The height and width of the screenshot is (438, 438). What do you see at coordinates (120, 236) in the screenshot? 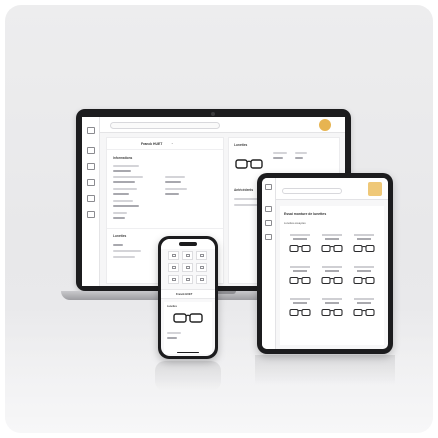
I see `lunettes-section-title: Lunettes` at bounding box center [120, 236].